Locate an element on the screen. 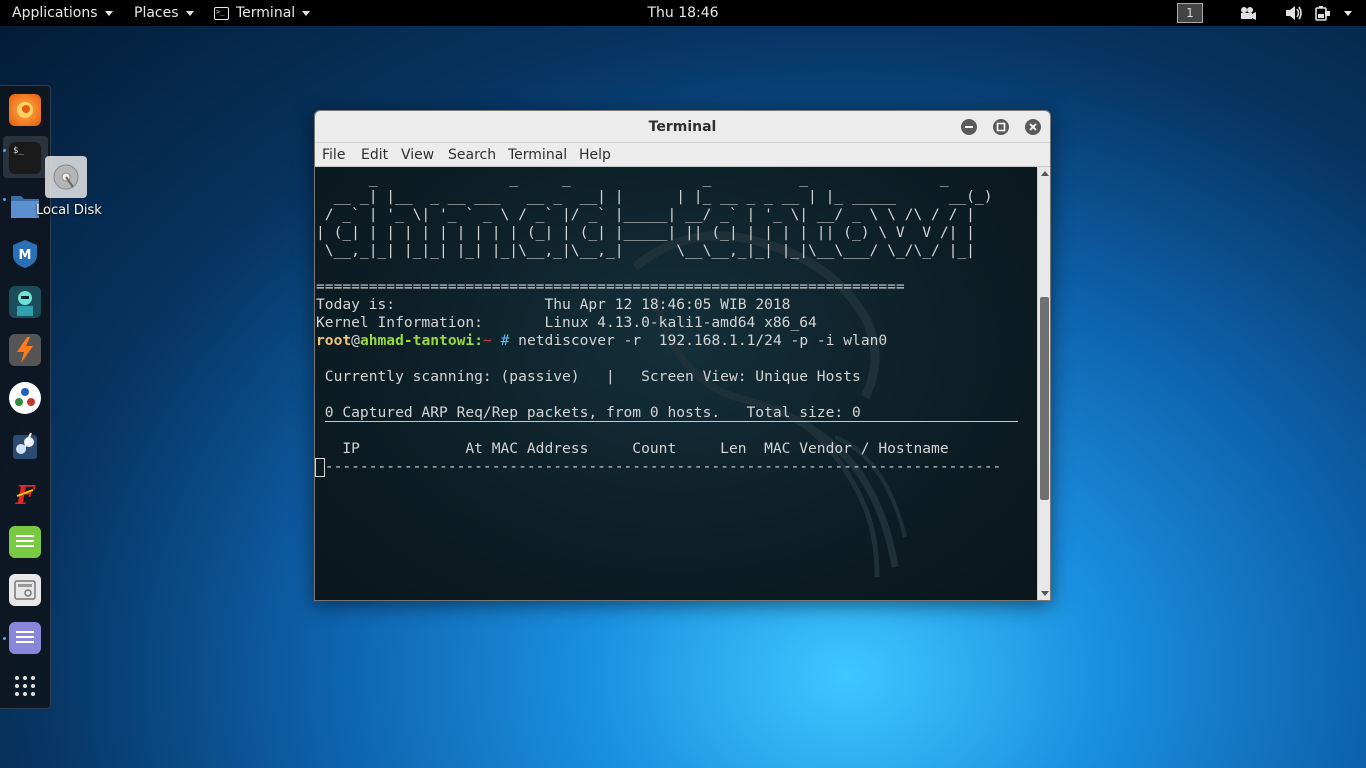 The image size is (1366, 768). window-menubar: File Edit View Search Terminal Help is located at coordinates (682, 155).